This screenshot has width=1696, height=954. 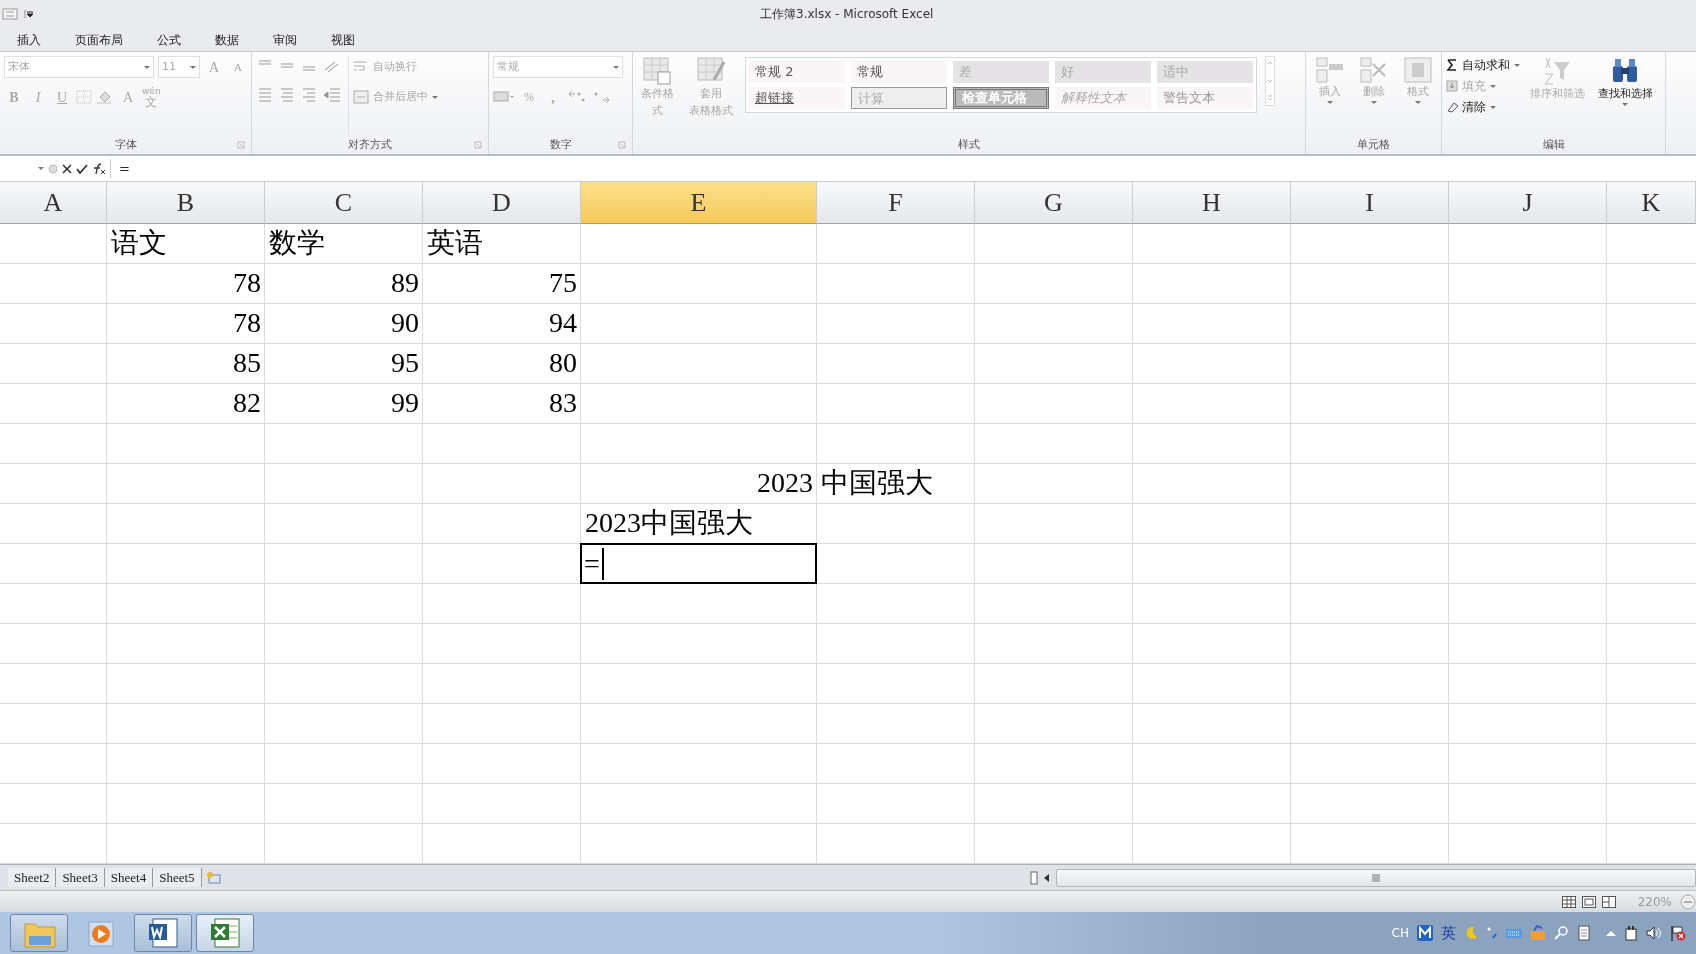 I want to click on delete-cells-icon, so click(x=1374, y=70).